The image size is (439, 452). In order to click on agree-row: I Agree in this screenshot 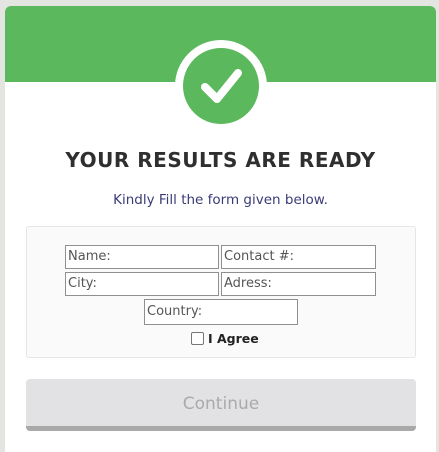, I will do `click(225, 338)`.